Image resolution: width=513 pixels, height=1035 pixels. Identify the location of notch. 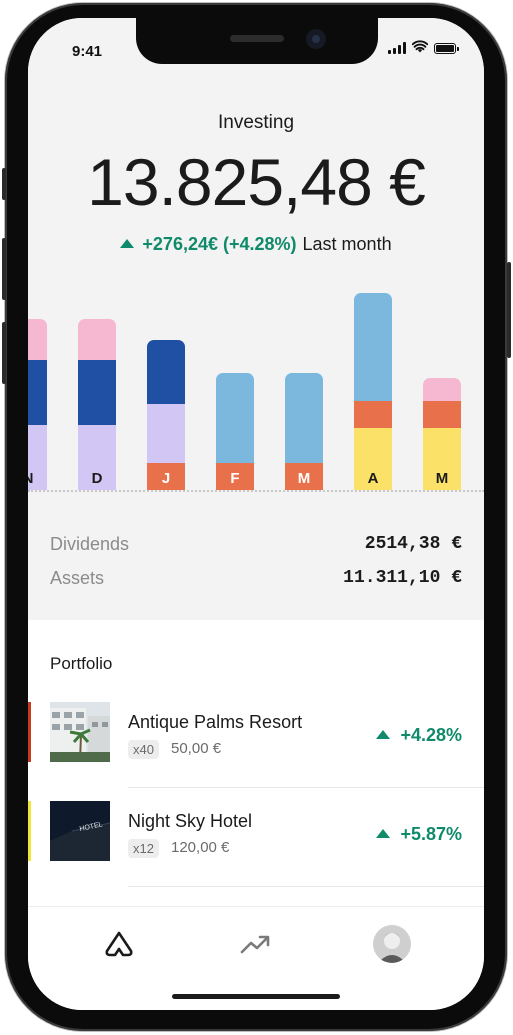
(257, 41).